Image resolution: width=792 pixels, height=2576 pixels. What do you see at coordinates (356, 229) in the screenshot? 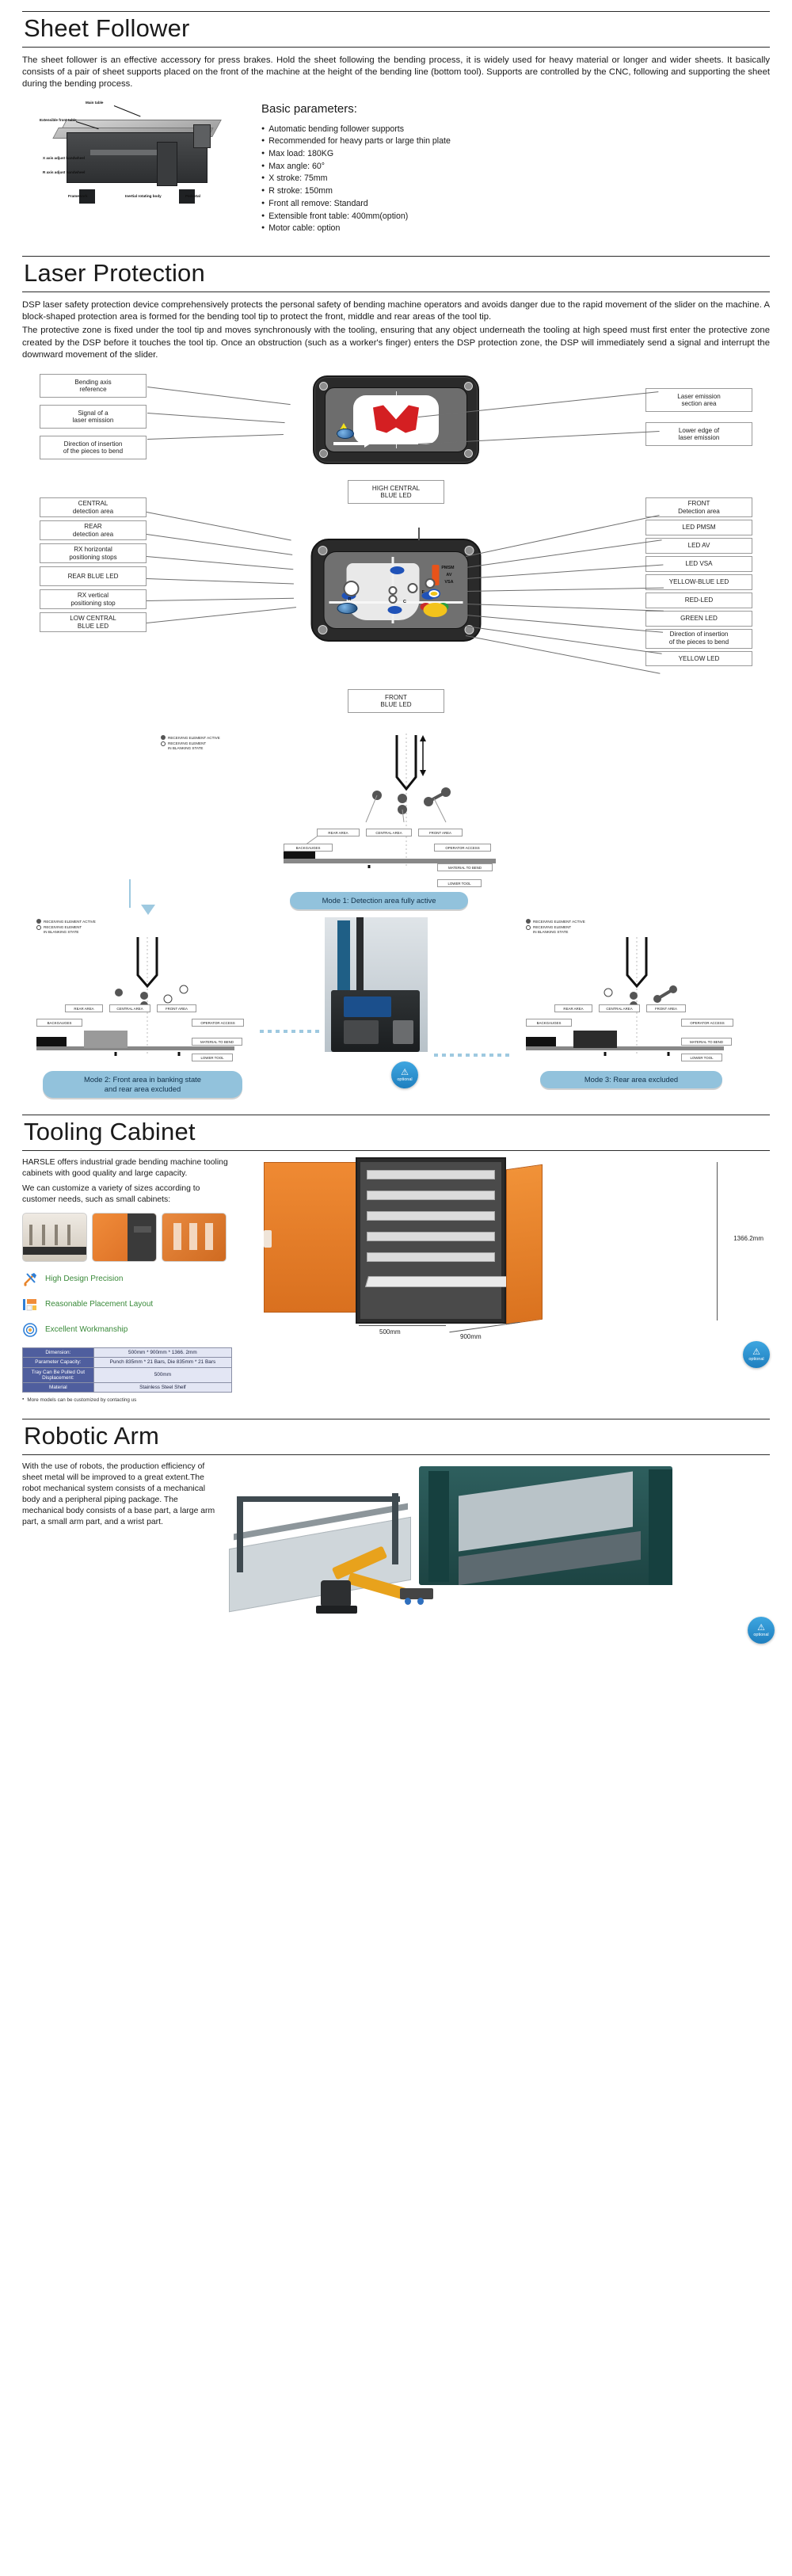
I see `param-item: Motor cable: option` at bounding box center [356, 229].